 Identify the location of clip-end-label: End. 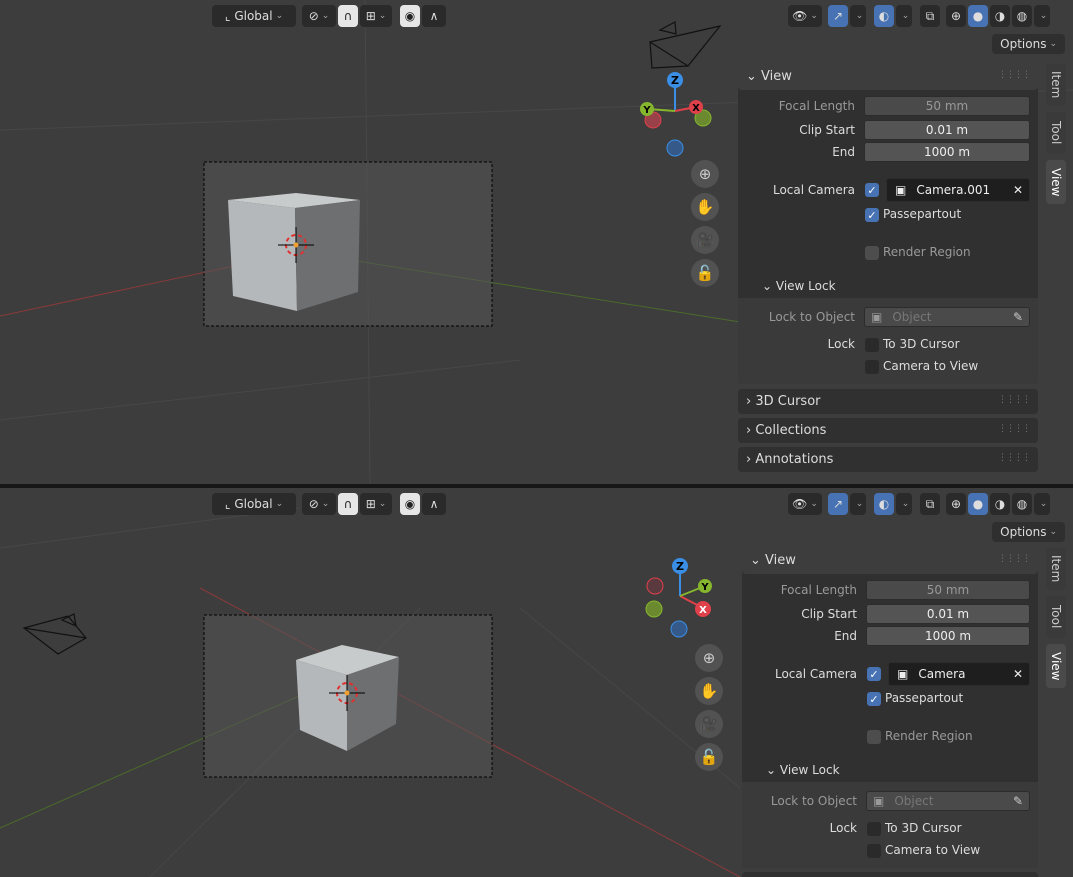
(845, 636).